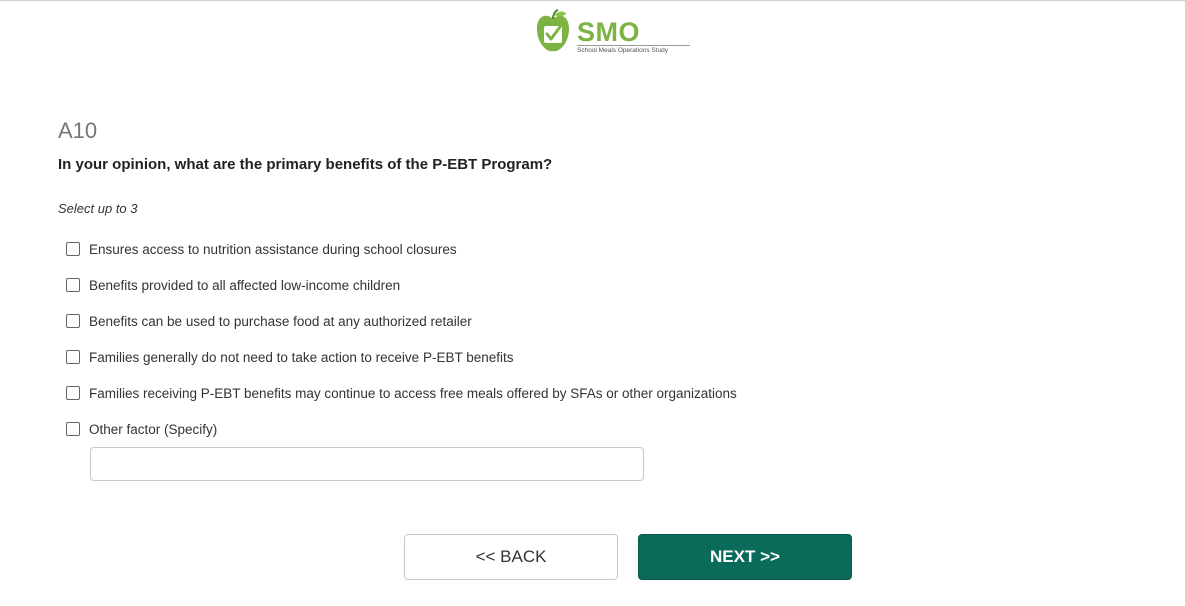  I want to click on smo-logo: SMO School Meals Operations Study, so click(615, 34).